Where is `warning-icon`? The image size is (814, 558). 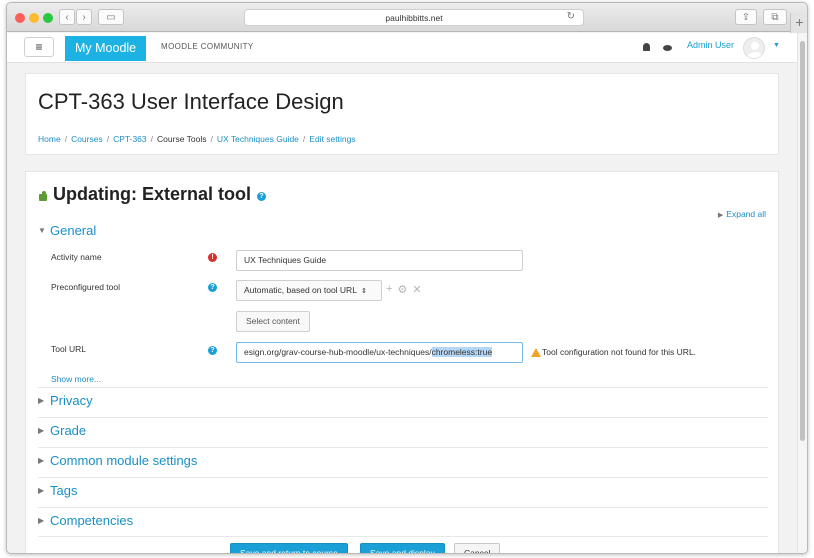 warning-icon is located at coordinates (536, 352).